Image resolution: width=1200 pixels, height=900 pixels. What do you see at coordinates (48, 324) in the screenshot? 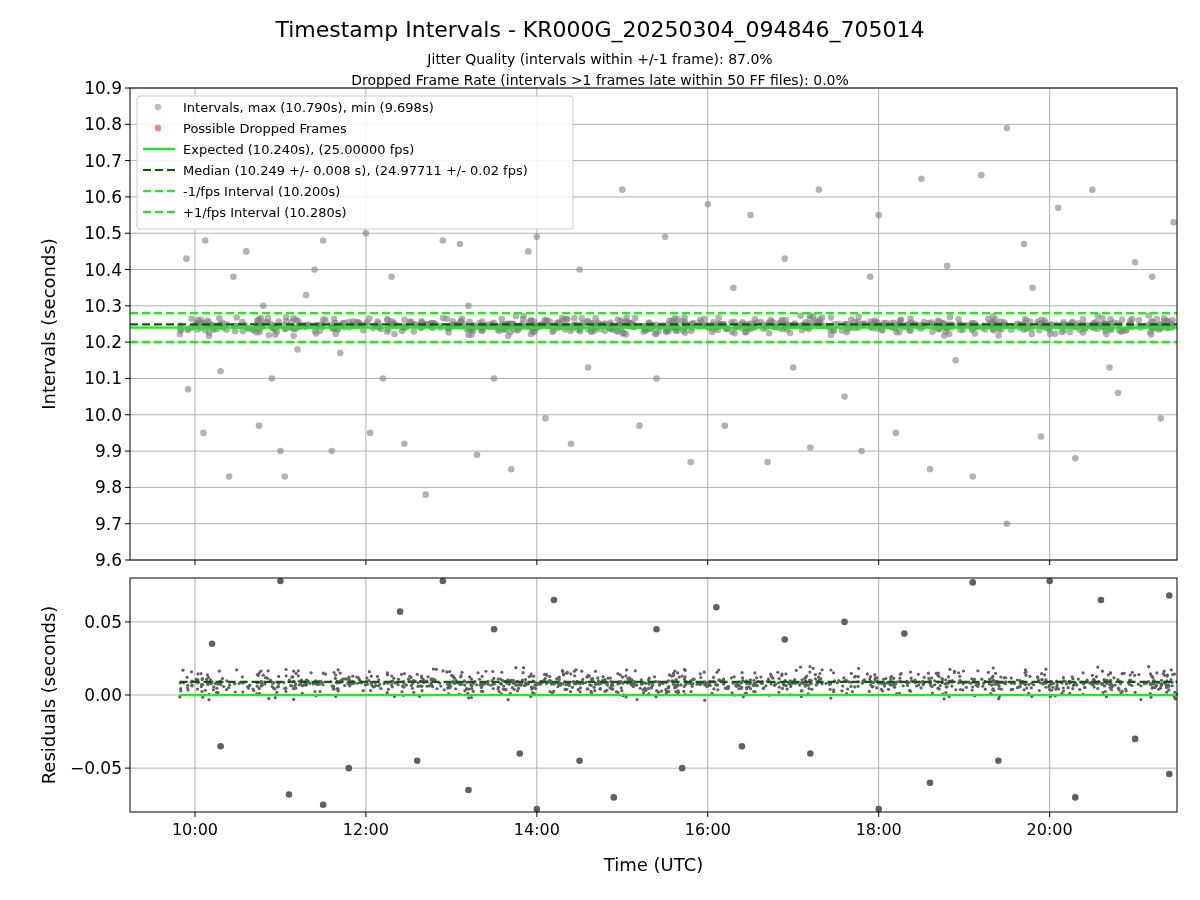
I see `y-axis-label: Intervals (seconds)` at bounding box center [48, 324].